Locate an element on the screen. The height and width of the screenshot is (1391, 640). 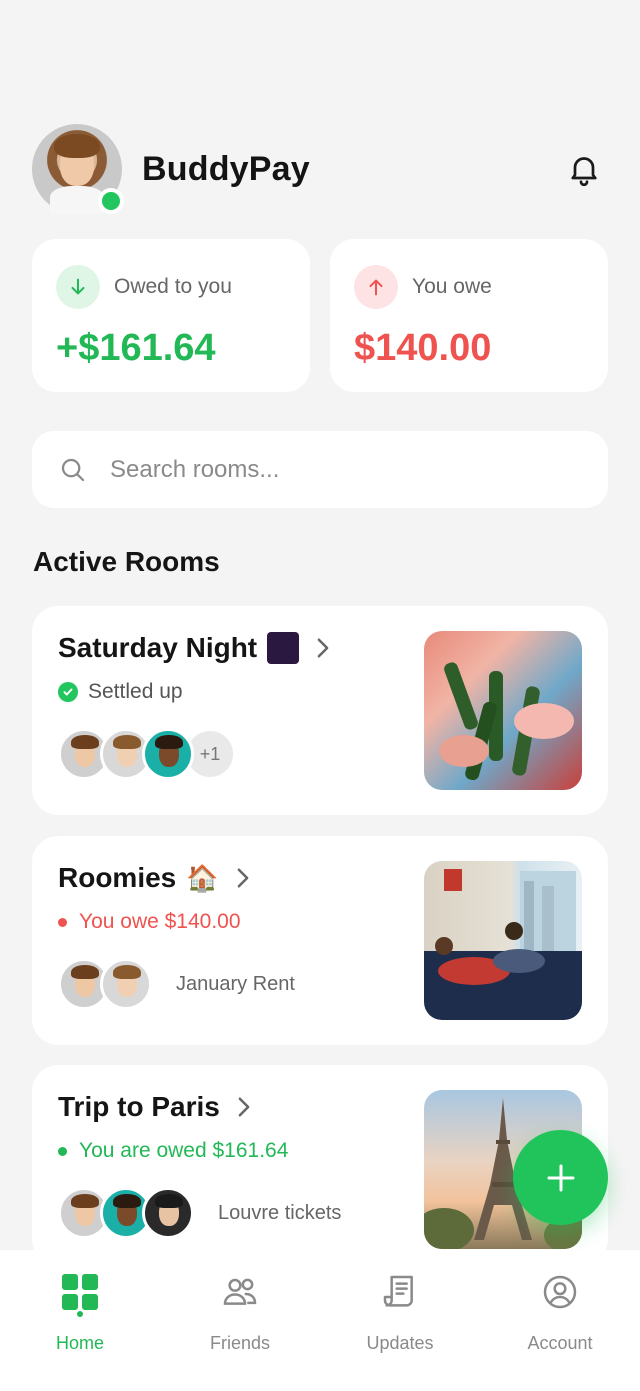
check-circle-icon is located at coordinates (68, 692).